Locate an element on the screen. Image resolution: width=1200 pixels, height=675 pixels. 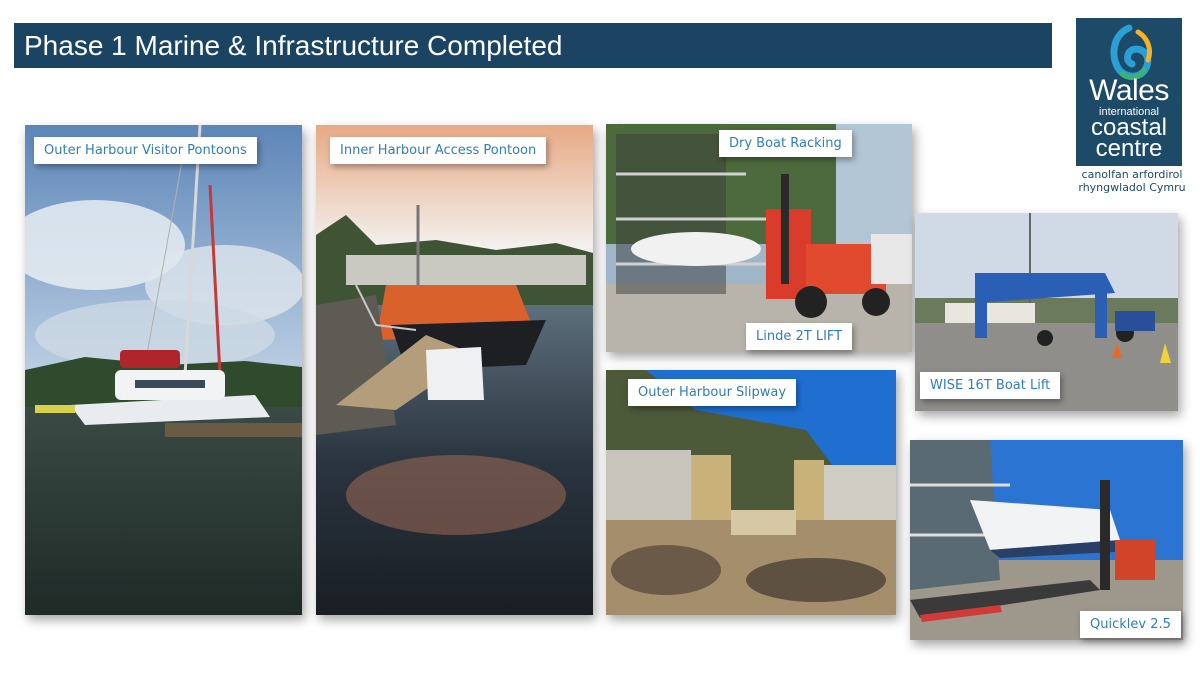
caption-dry-boat-racking: Dry Boat Racking is located at coordinates (785, 143).